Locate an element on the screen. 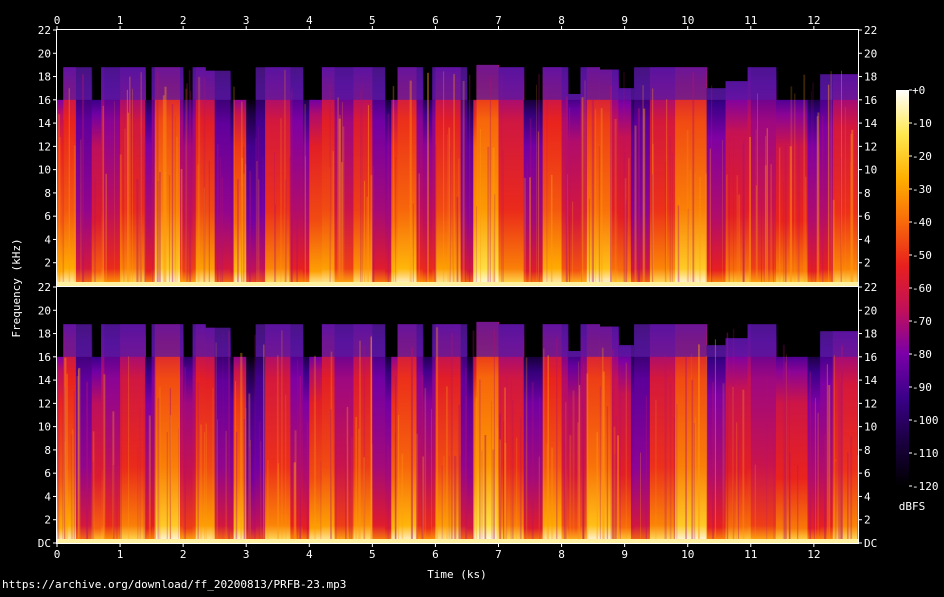  x-tick-label-top: 6 is located at coordinates (435, 20).